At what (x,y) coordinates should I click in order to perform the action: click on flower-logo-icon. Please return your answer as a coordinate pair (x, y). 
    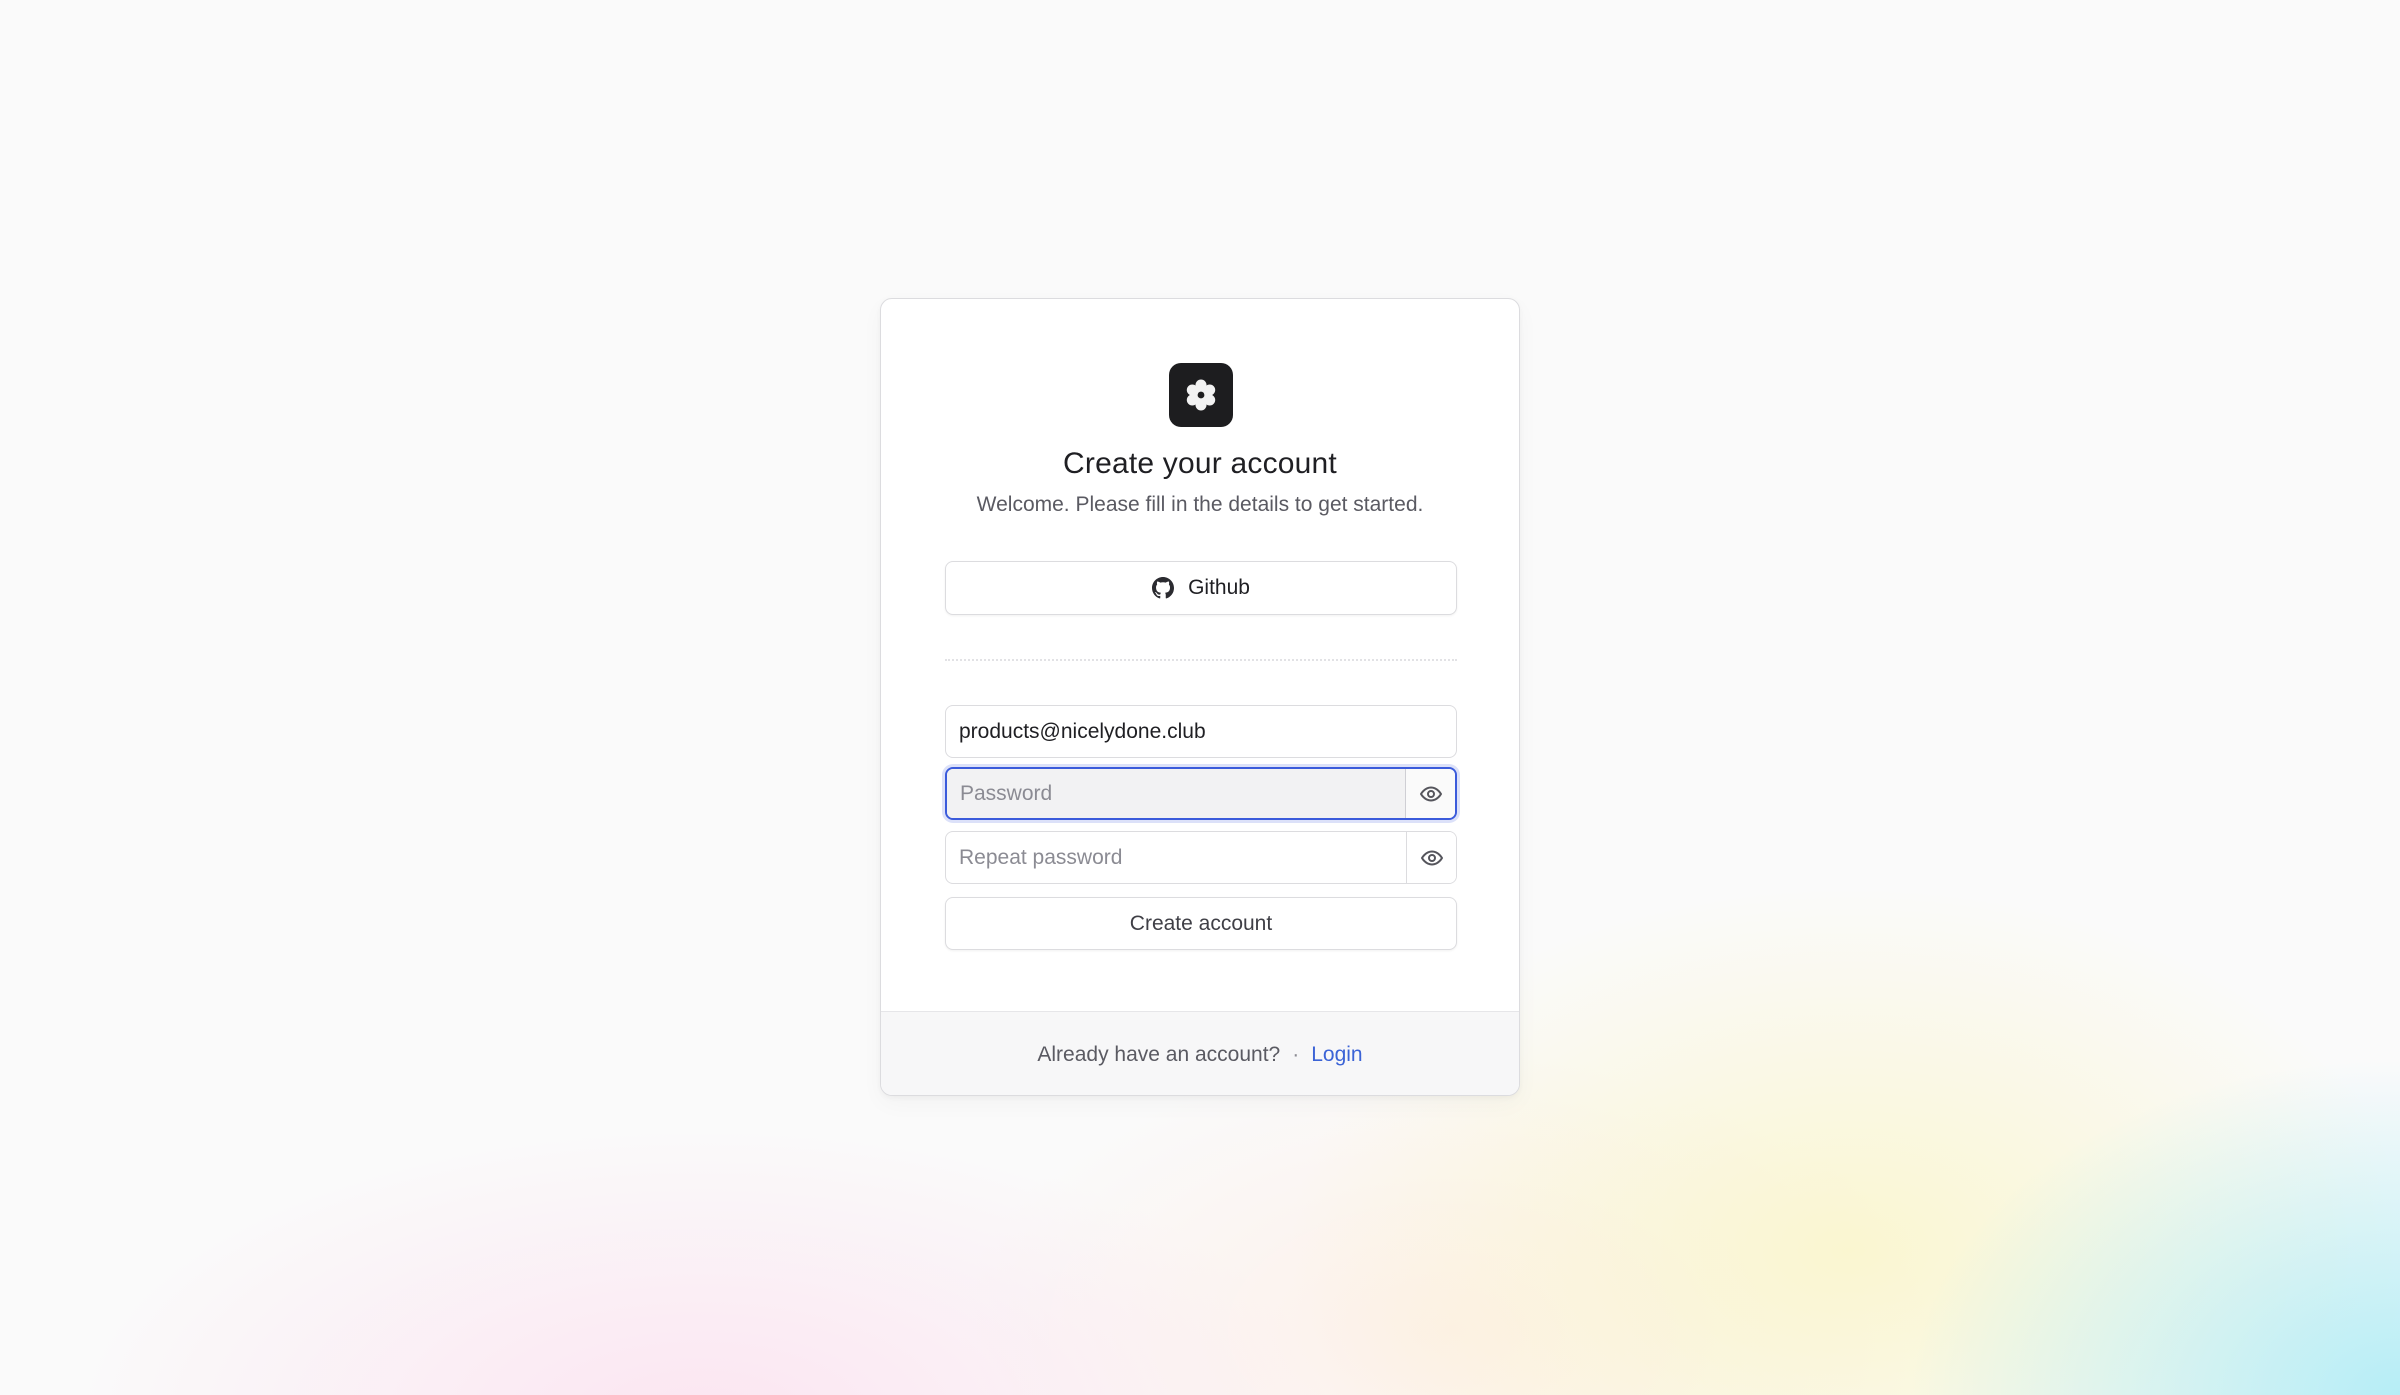
    Looking at the image, I should click on (1201, 395).